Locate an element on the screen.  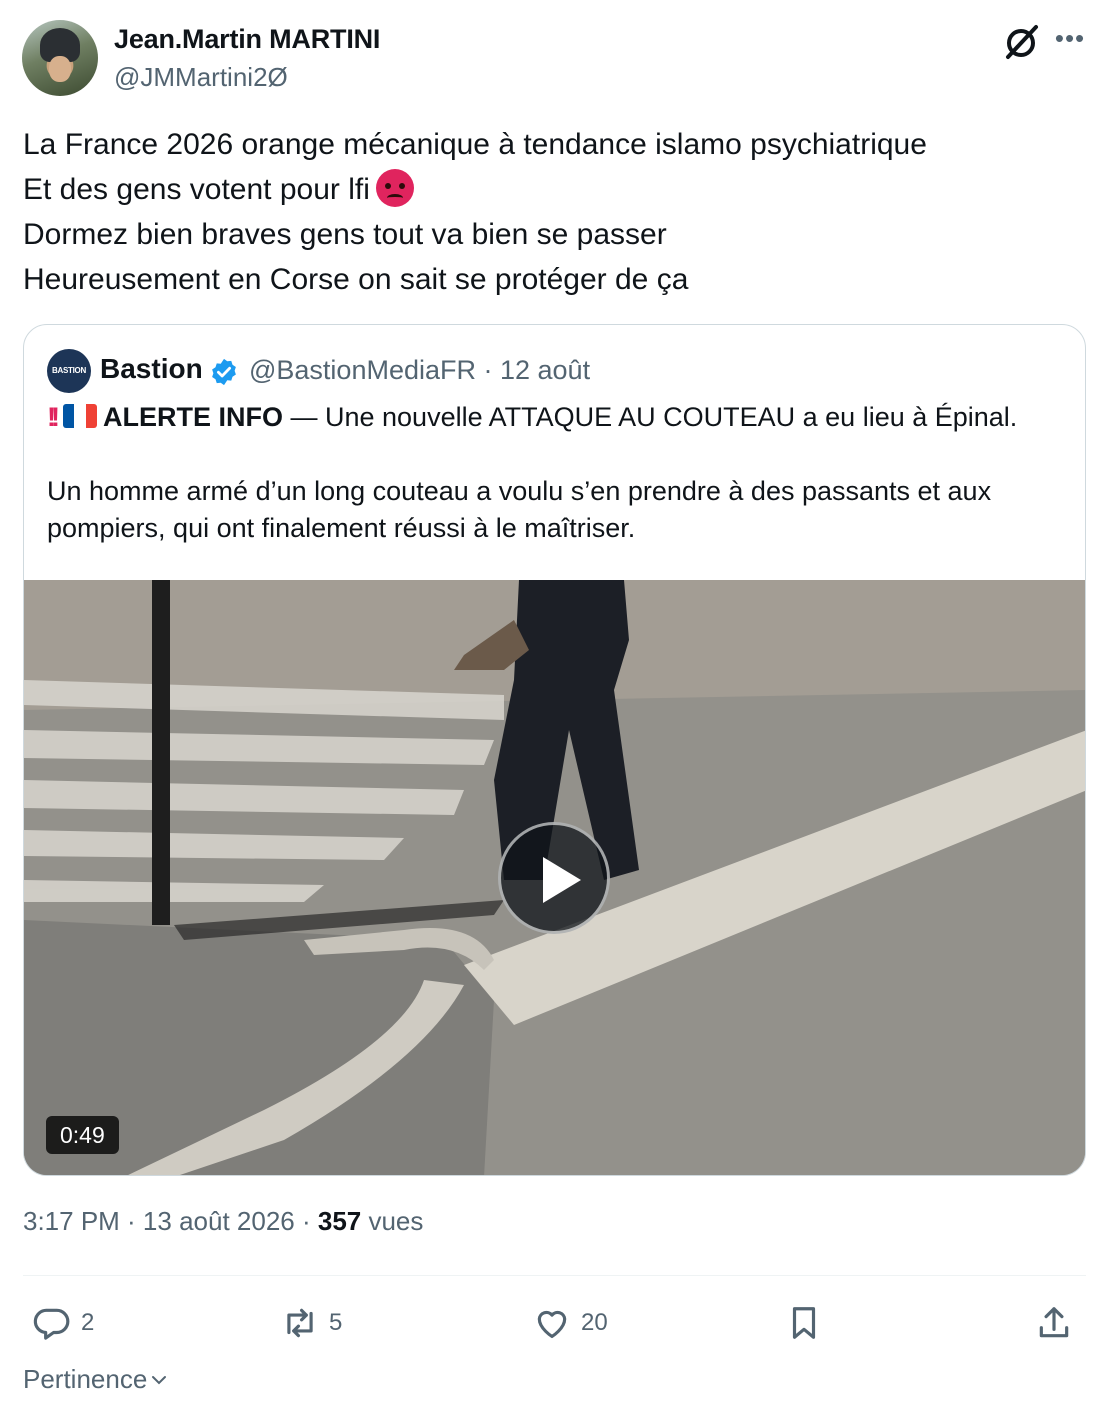
angry-face-icon is located at coordinates (394, 188).